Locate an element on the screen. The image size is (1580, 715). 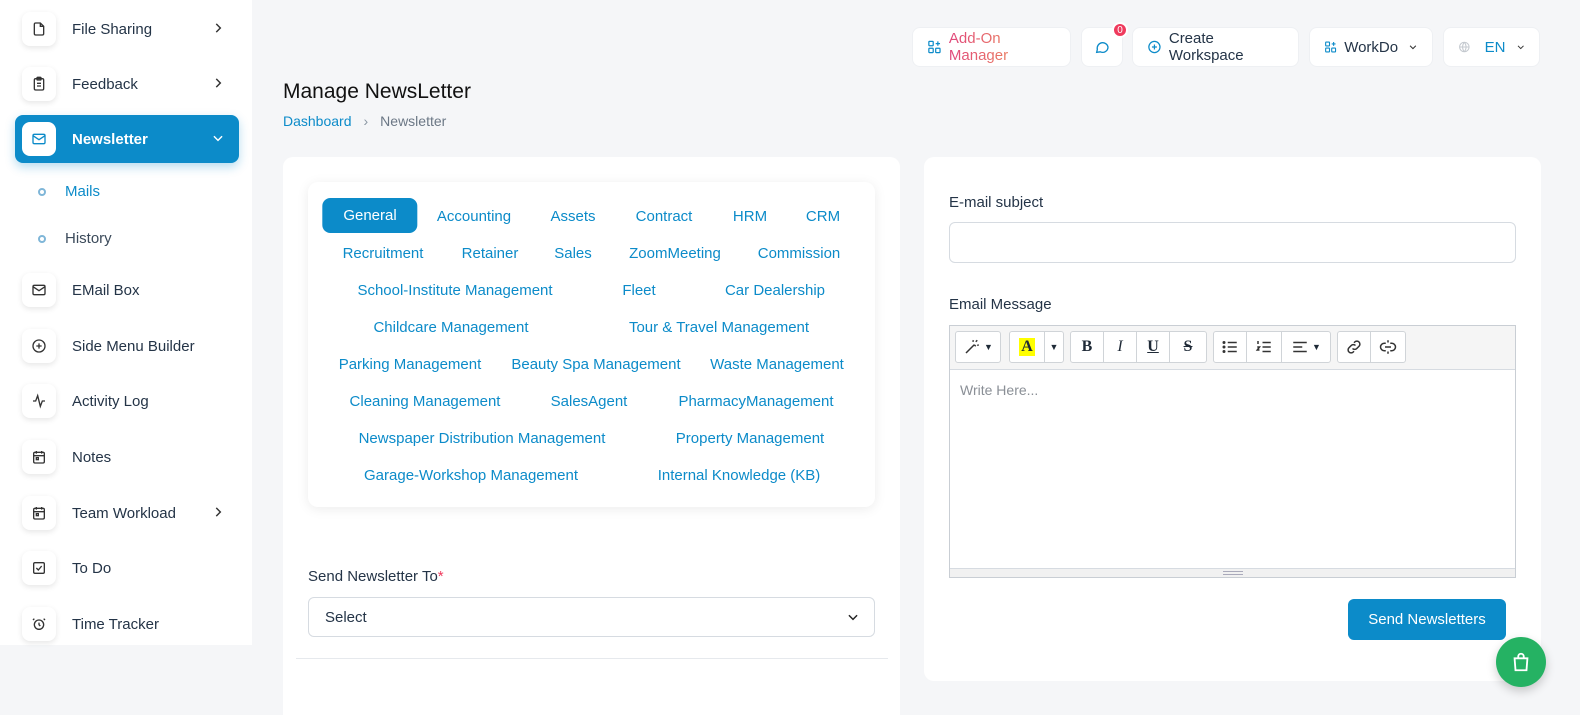
sidebar-item-team-workload: Team Workload is located at coordinates (127, 513).